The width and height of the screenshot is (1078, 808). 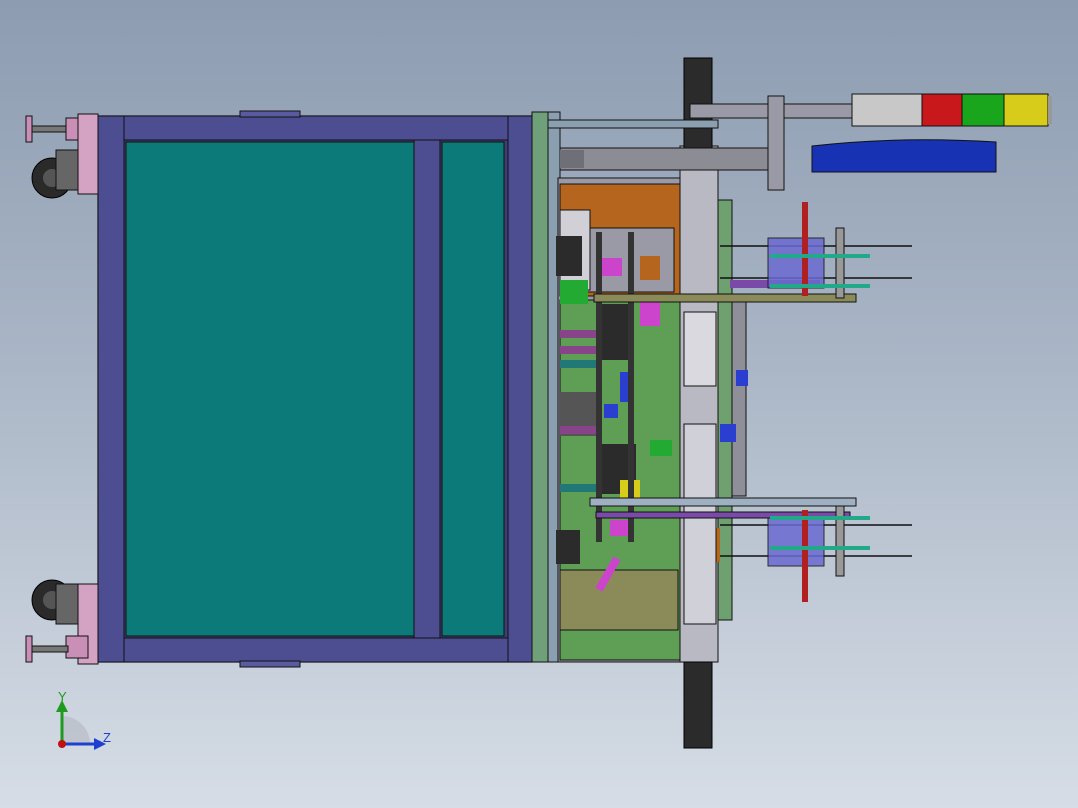 I want to click on horizontal-cylinder, so click(x=664, y=159).